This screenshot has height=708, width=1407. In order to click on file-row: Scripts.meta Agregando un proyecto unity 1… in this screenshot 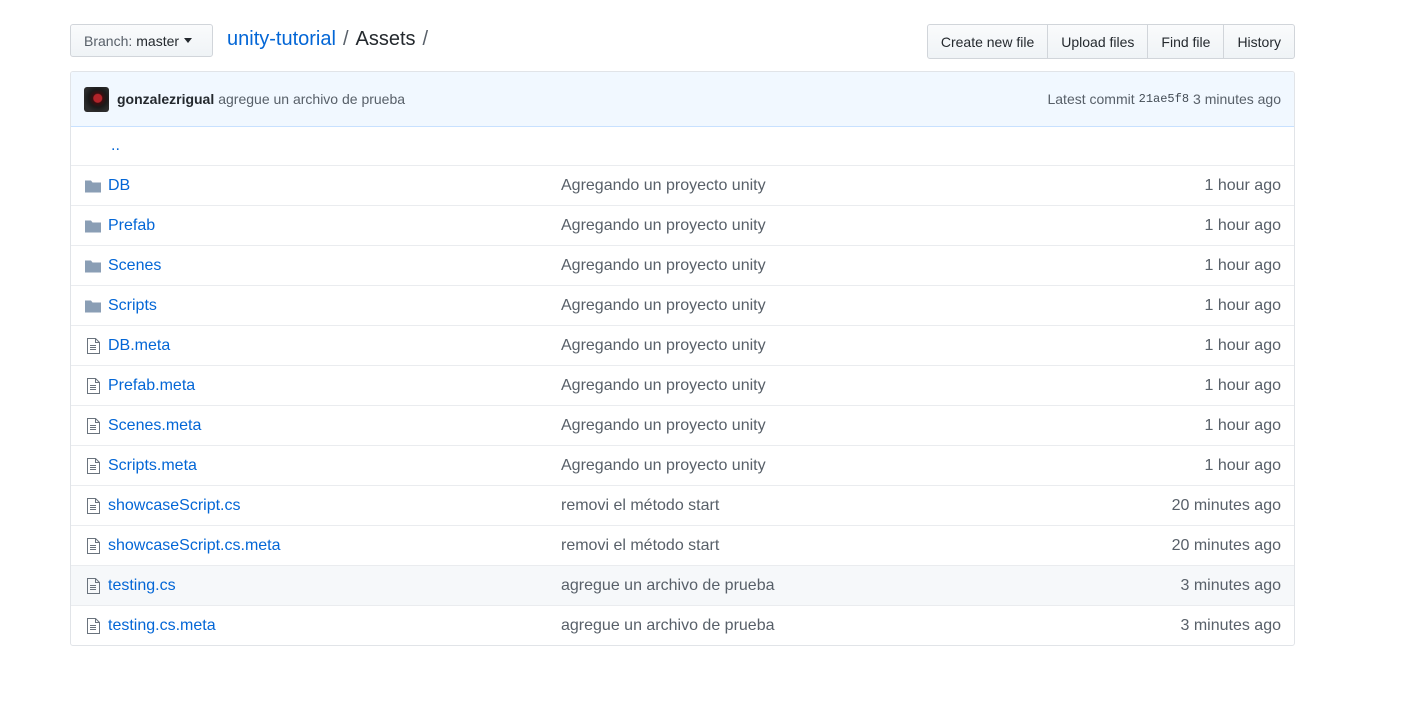, I will do `click(682, 465)`.